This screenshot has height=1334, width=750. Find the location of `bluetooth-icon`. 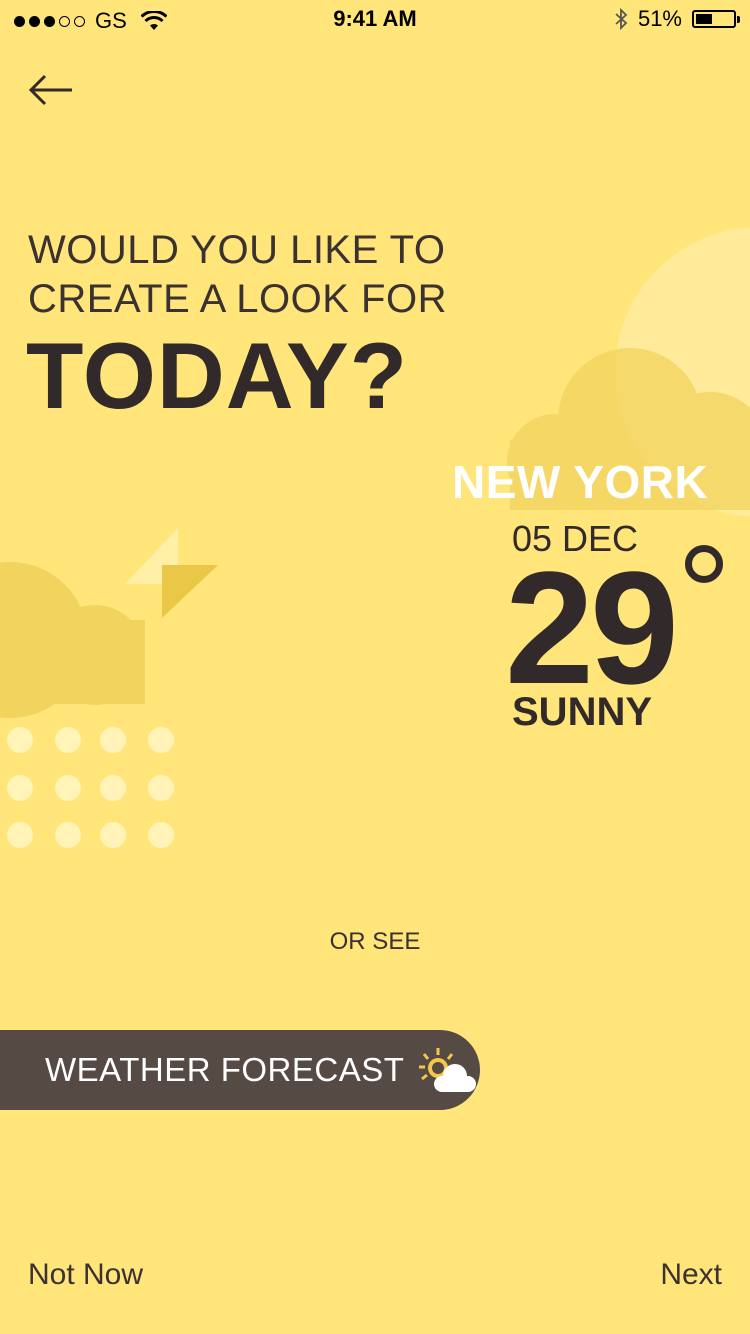

bluetooth-icon is located at coordinates (621, 19).